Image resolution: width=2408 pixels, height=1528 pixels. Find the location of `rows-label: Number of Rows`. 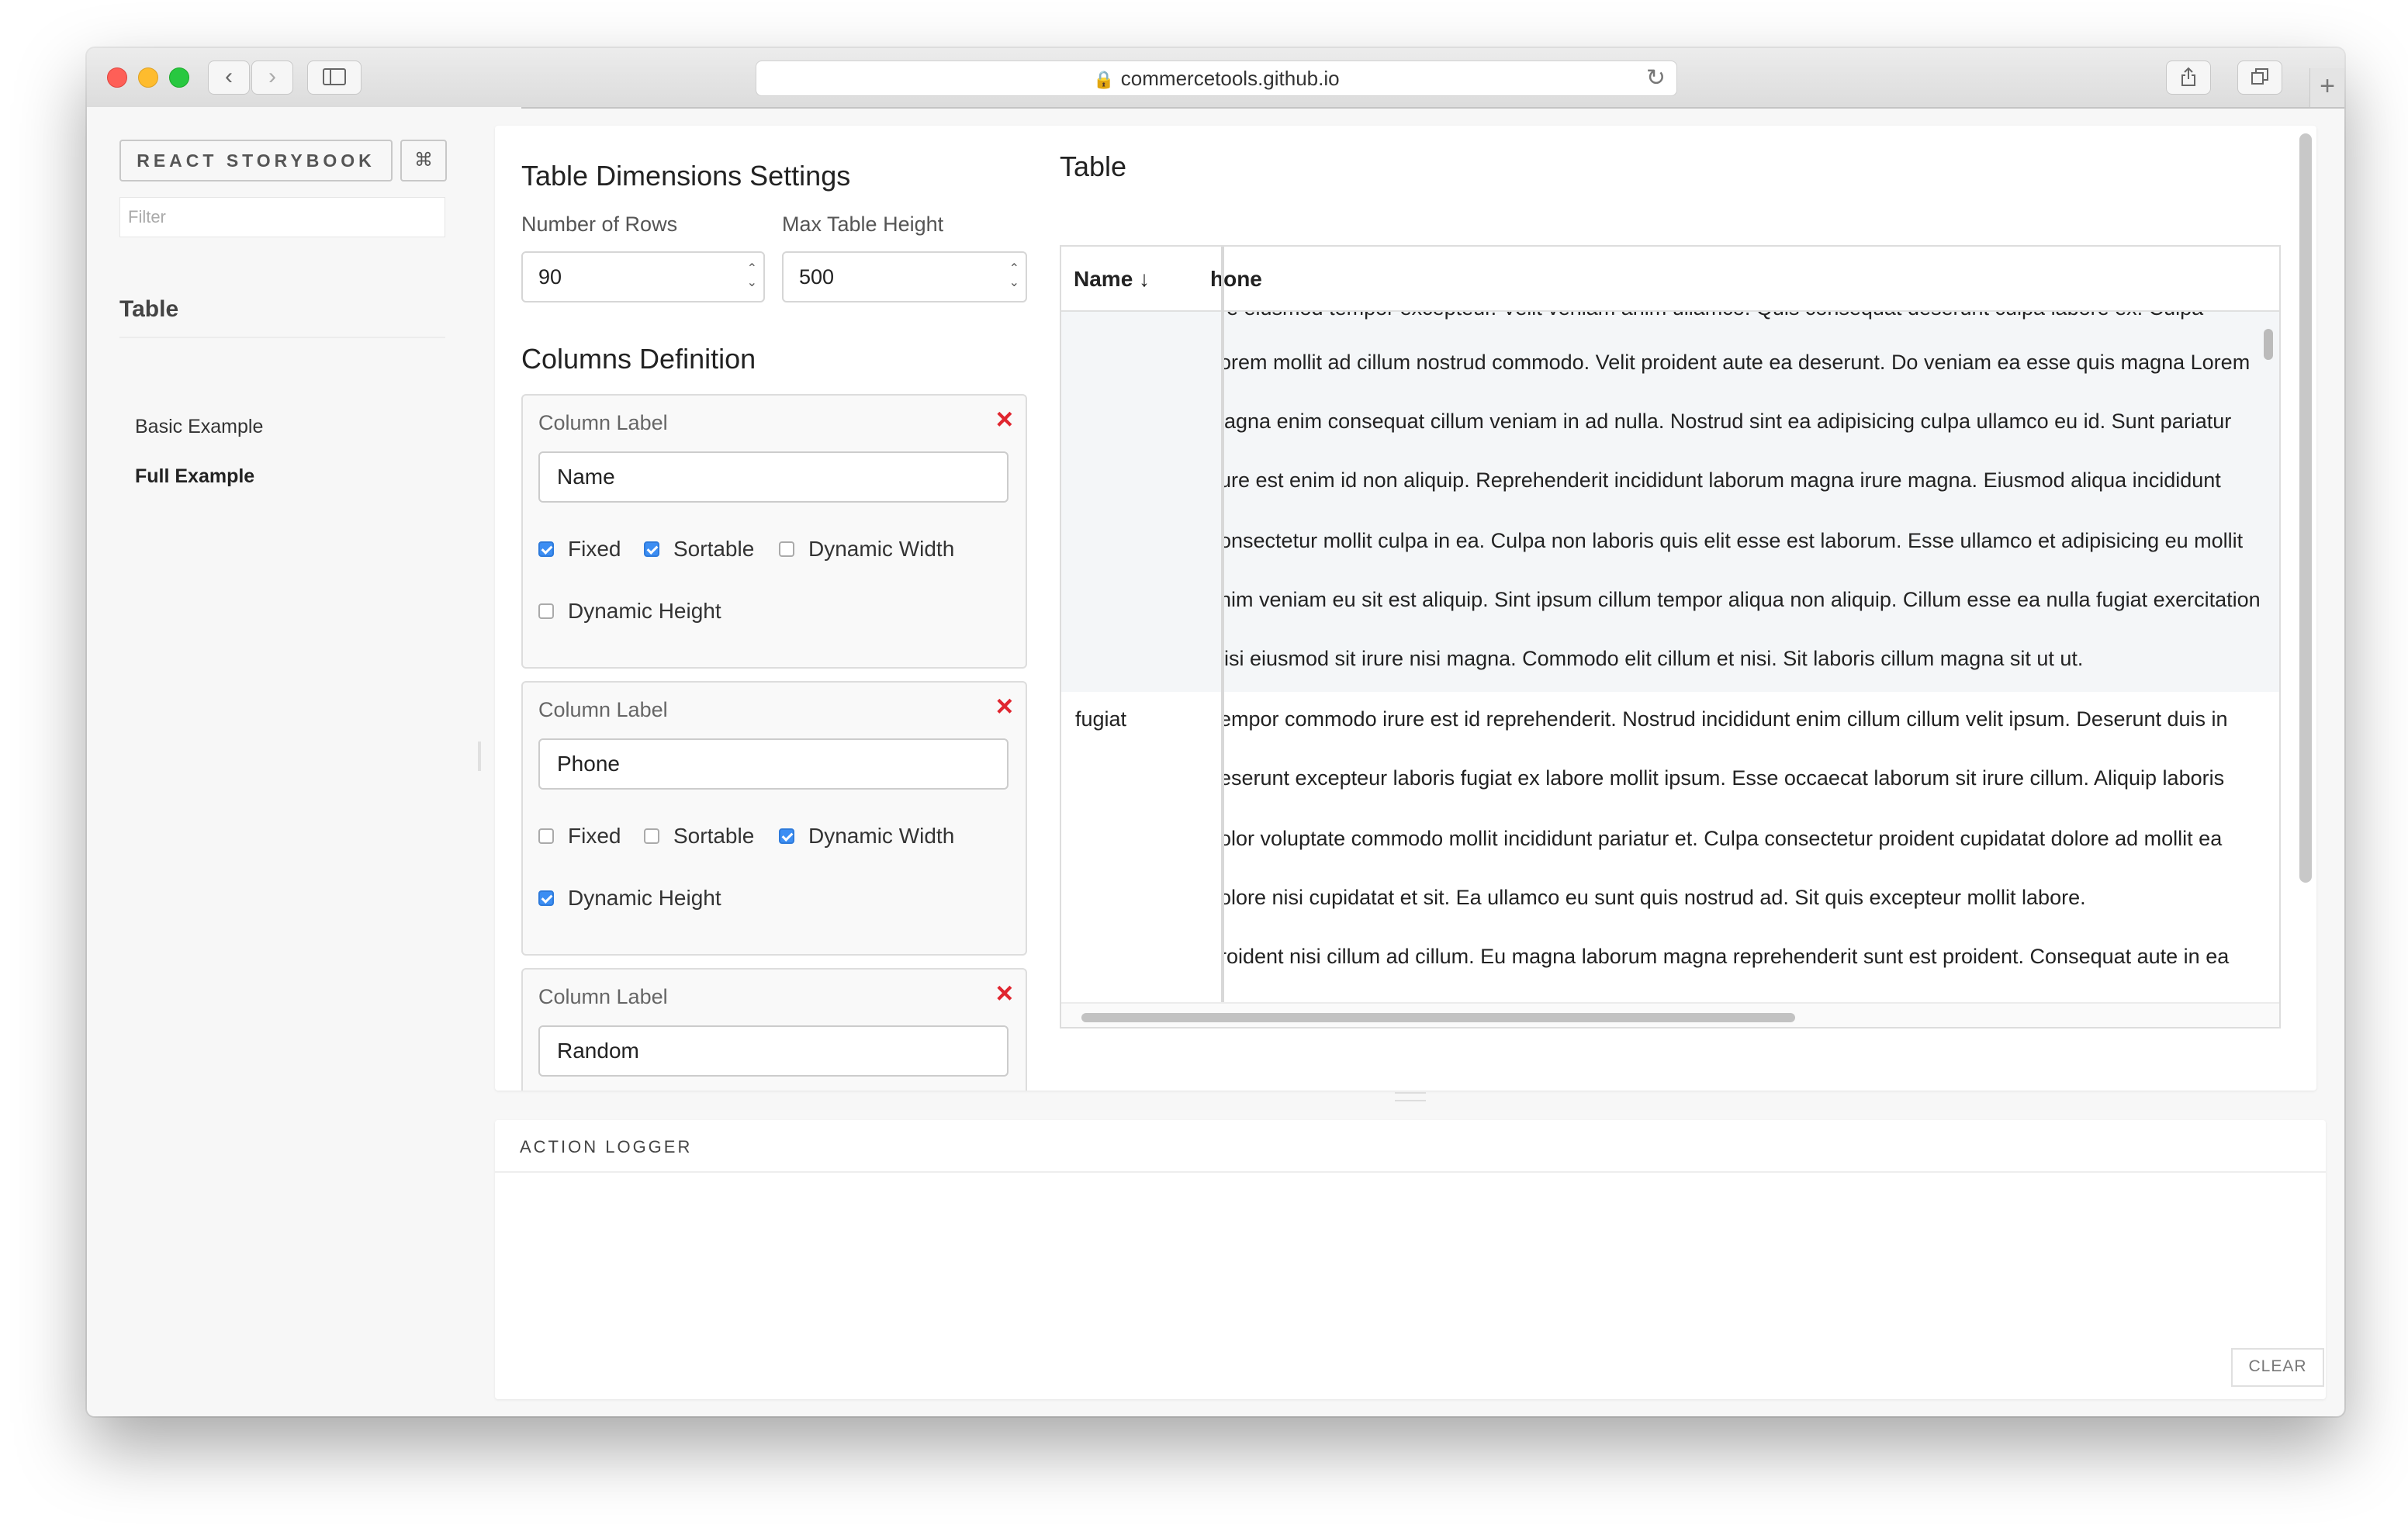

rows-label: Number of Rows is located at coordinates (599, 224).